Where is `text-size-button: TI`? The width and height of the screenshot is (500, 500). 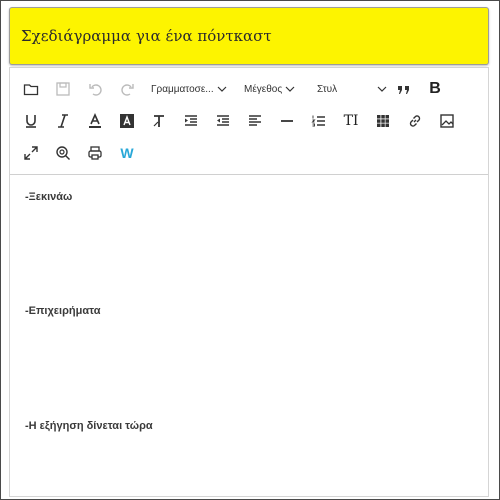 text-size-button: TI is located at coordinates (351, 121).